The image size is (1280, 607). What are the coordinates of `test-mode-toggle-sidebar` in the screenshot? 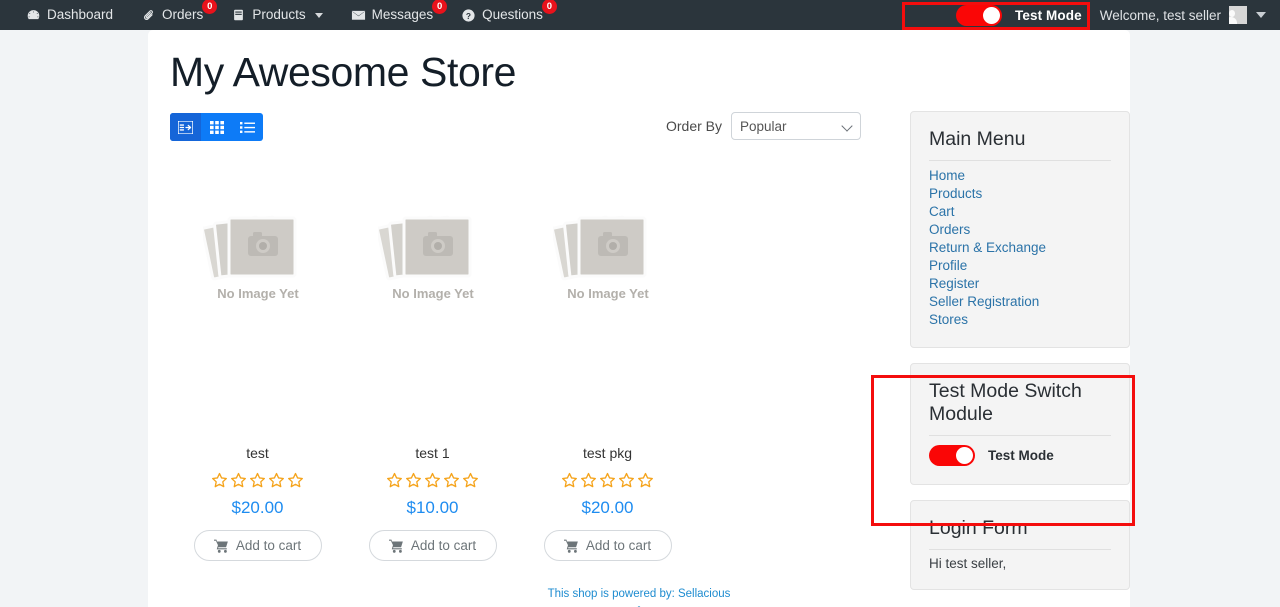 It's located at (952, 455).